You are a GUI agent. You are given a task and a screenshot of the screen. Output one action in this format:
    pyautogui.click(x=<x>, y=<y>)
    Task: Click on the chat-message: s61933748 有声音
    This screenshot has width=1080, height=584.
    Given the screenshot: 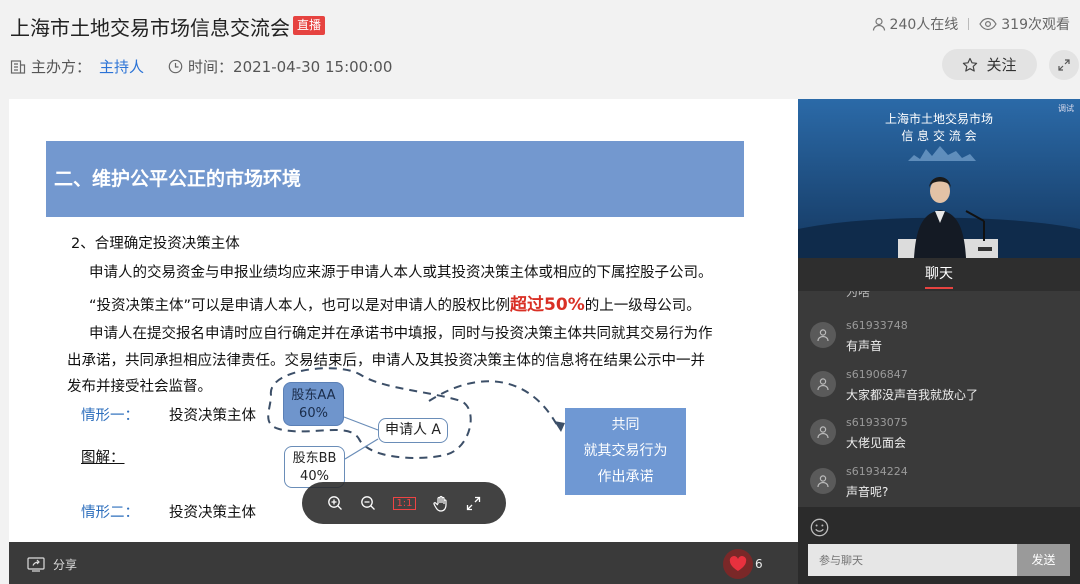 What is the action you would take?
    pyautogui.click(x=940, y=341)
    